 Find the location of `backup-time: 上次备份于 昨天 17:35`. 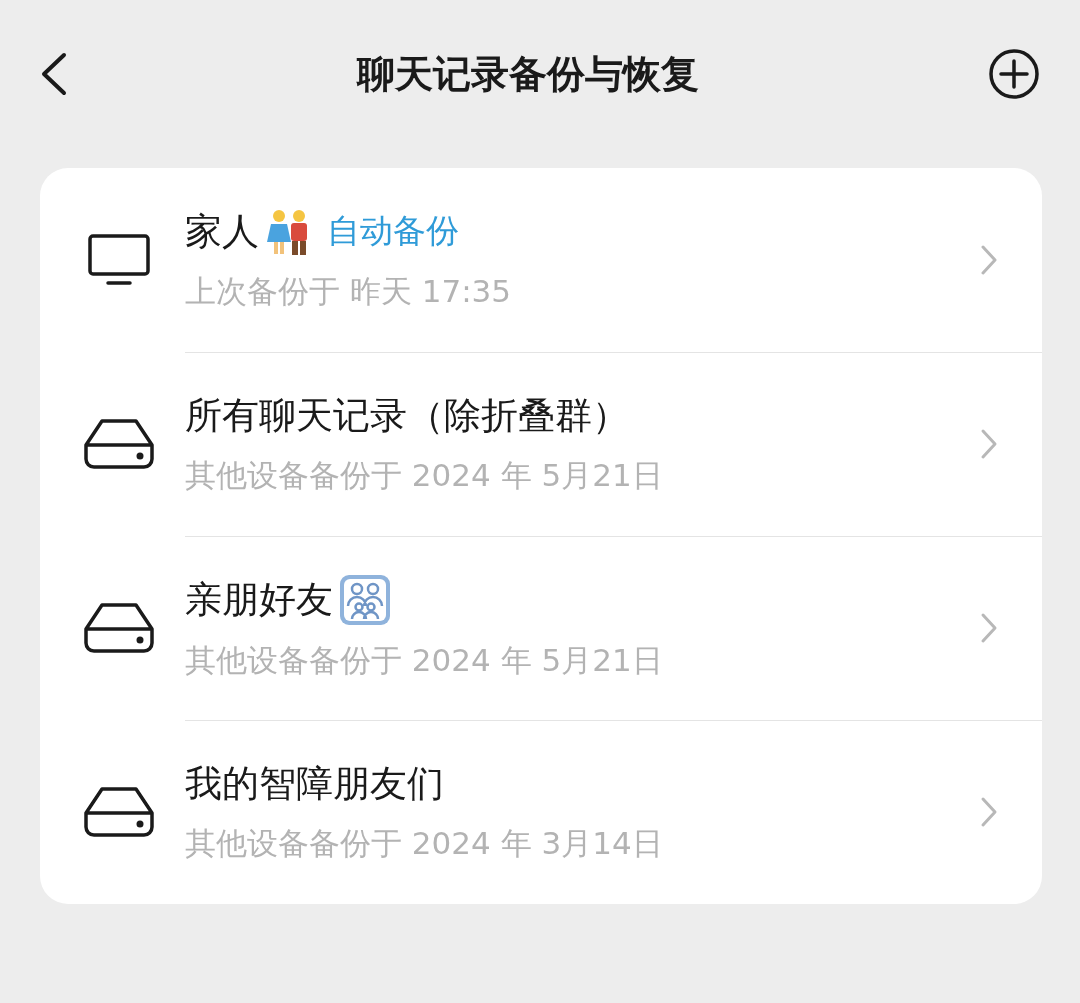

backup-time: 上次备份于 昨天 17:35 is located at coordinates (349, 291).